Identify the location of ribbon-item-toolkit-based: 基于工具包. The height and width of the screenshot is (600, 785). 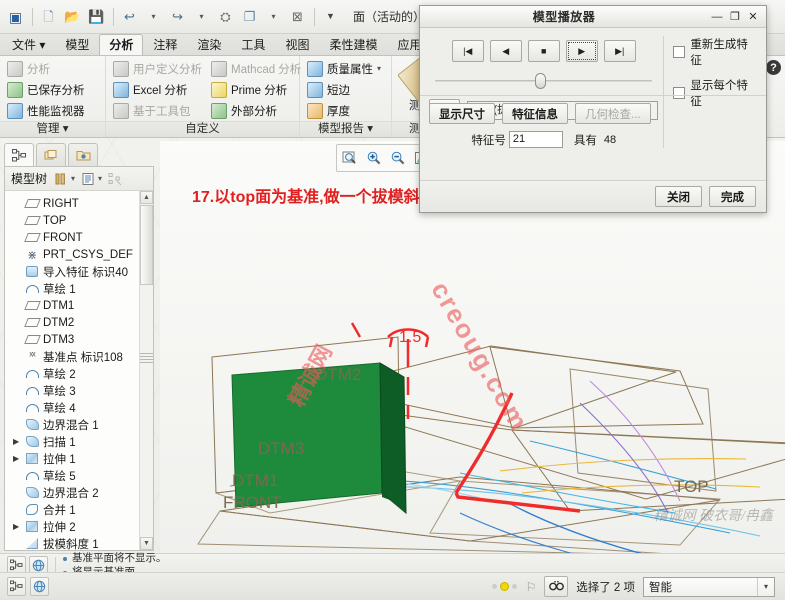
(159, 110).